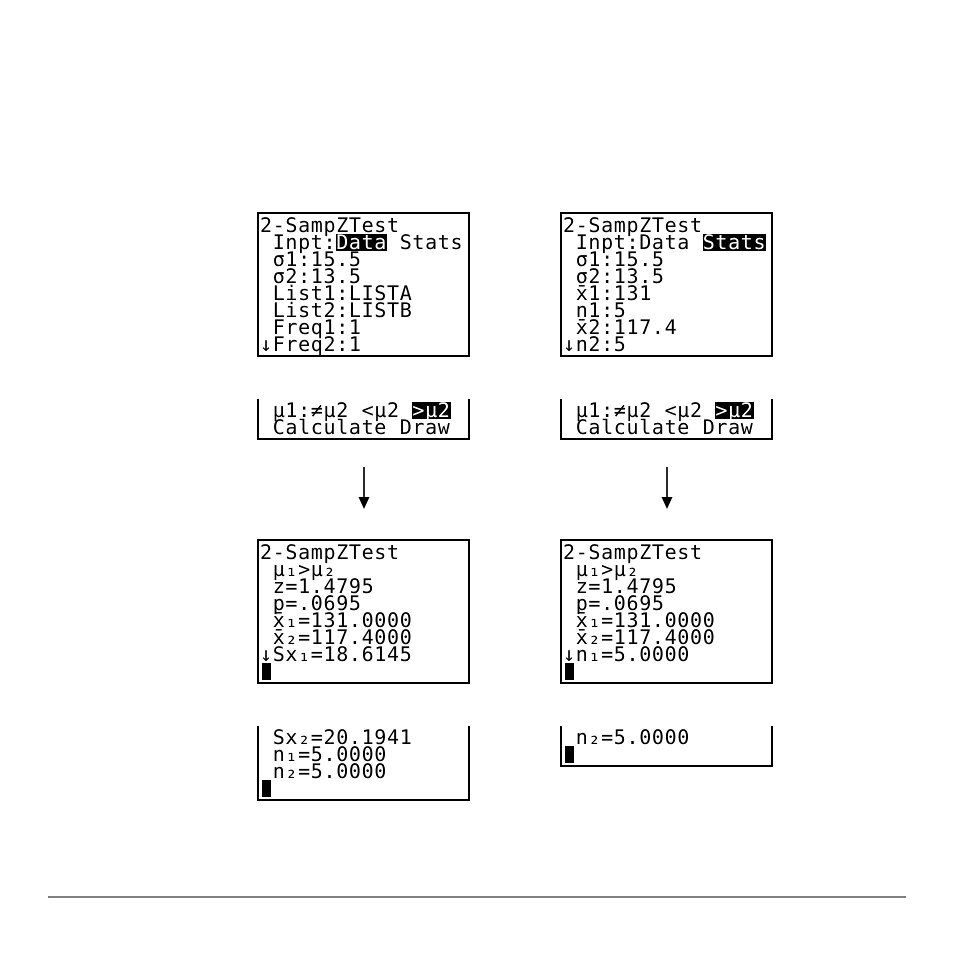  What do you see at coordinates (342, 293) in the screenshot?
I see `screen-text: List1:LISTA` at bounding box center [342, 293].